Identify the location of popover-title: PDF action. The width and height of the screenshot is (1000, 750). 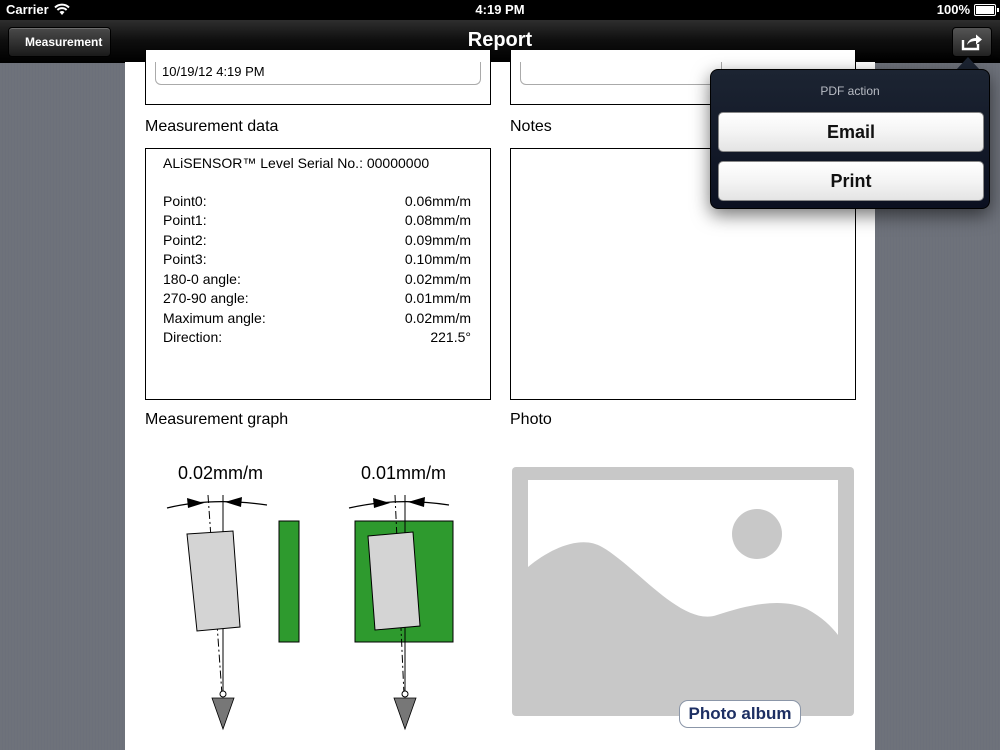
(850, 91).